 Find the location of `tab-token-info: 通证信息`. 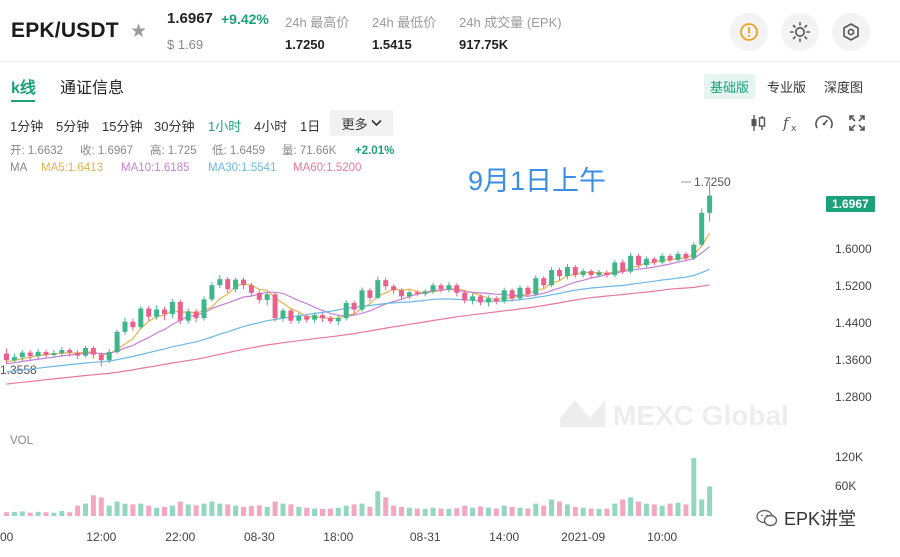

tab-token-info: 通证信息 is located at coordinates (92, 86).